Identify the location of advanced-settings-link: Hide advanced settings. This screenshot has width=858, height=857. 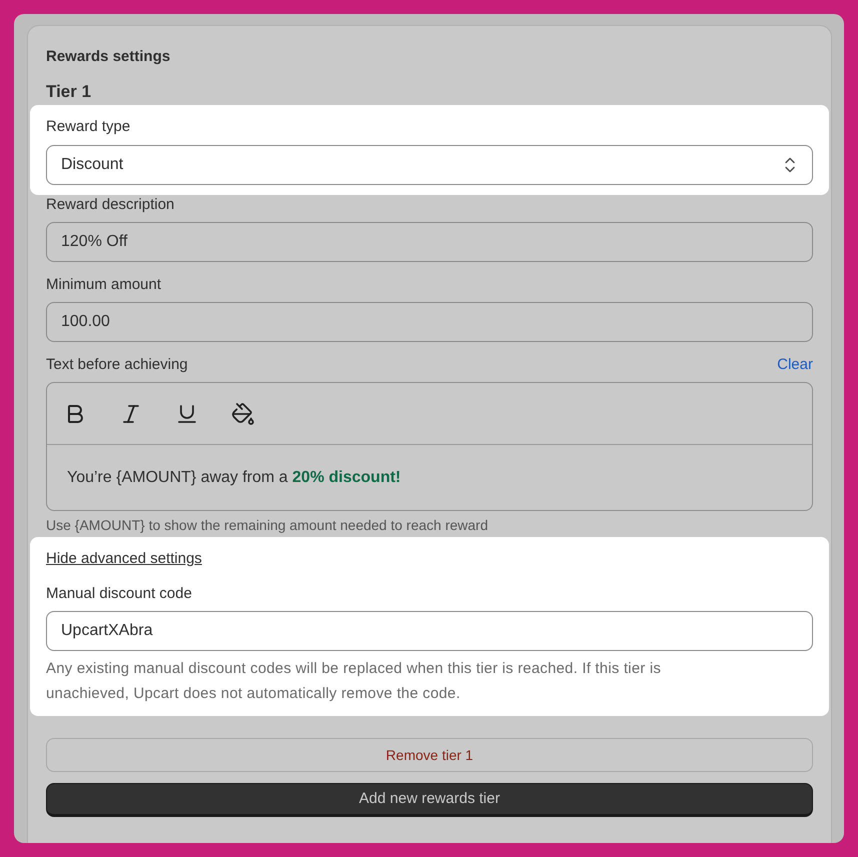
(124, 559).